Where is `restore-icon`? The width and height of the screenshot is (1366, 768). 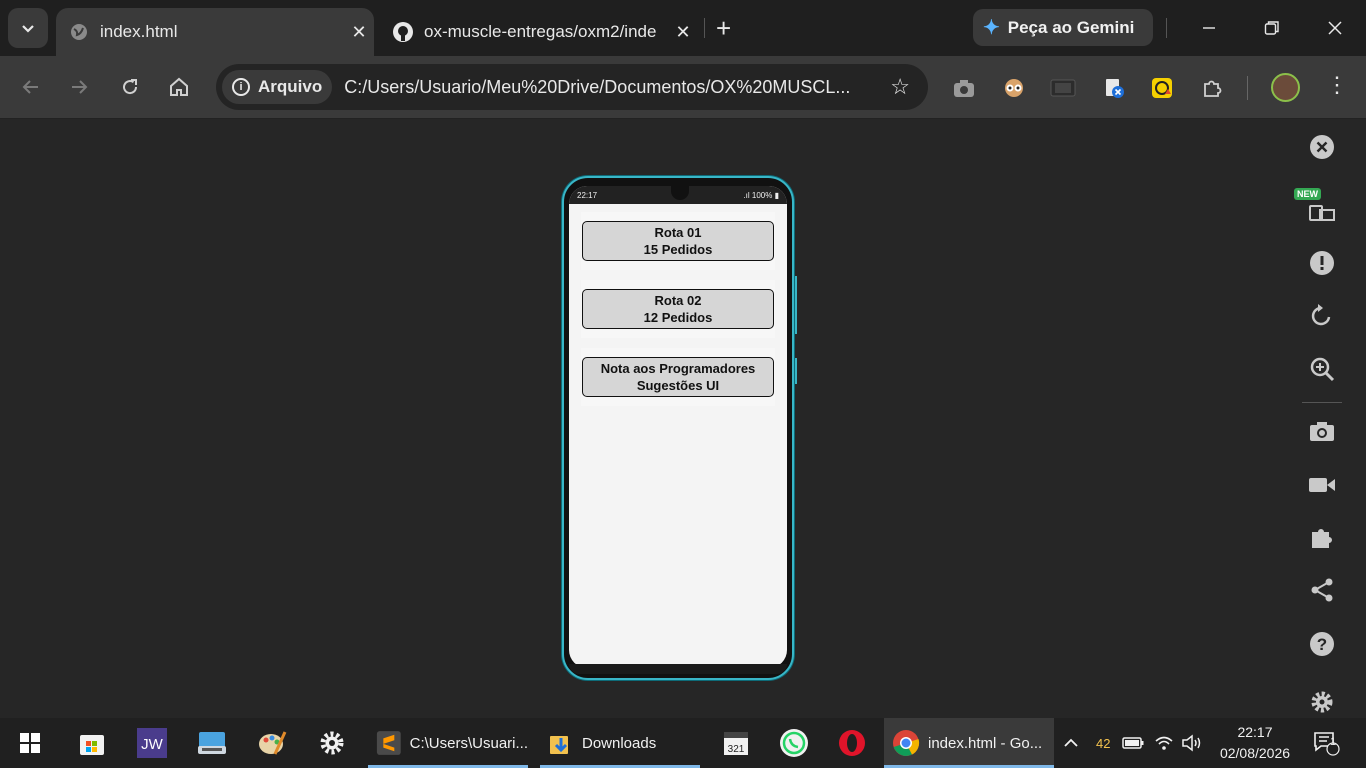
restore-icon is located at coordinates (1271, 28).